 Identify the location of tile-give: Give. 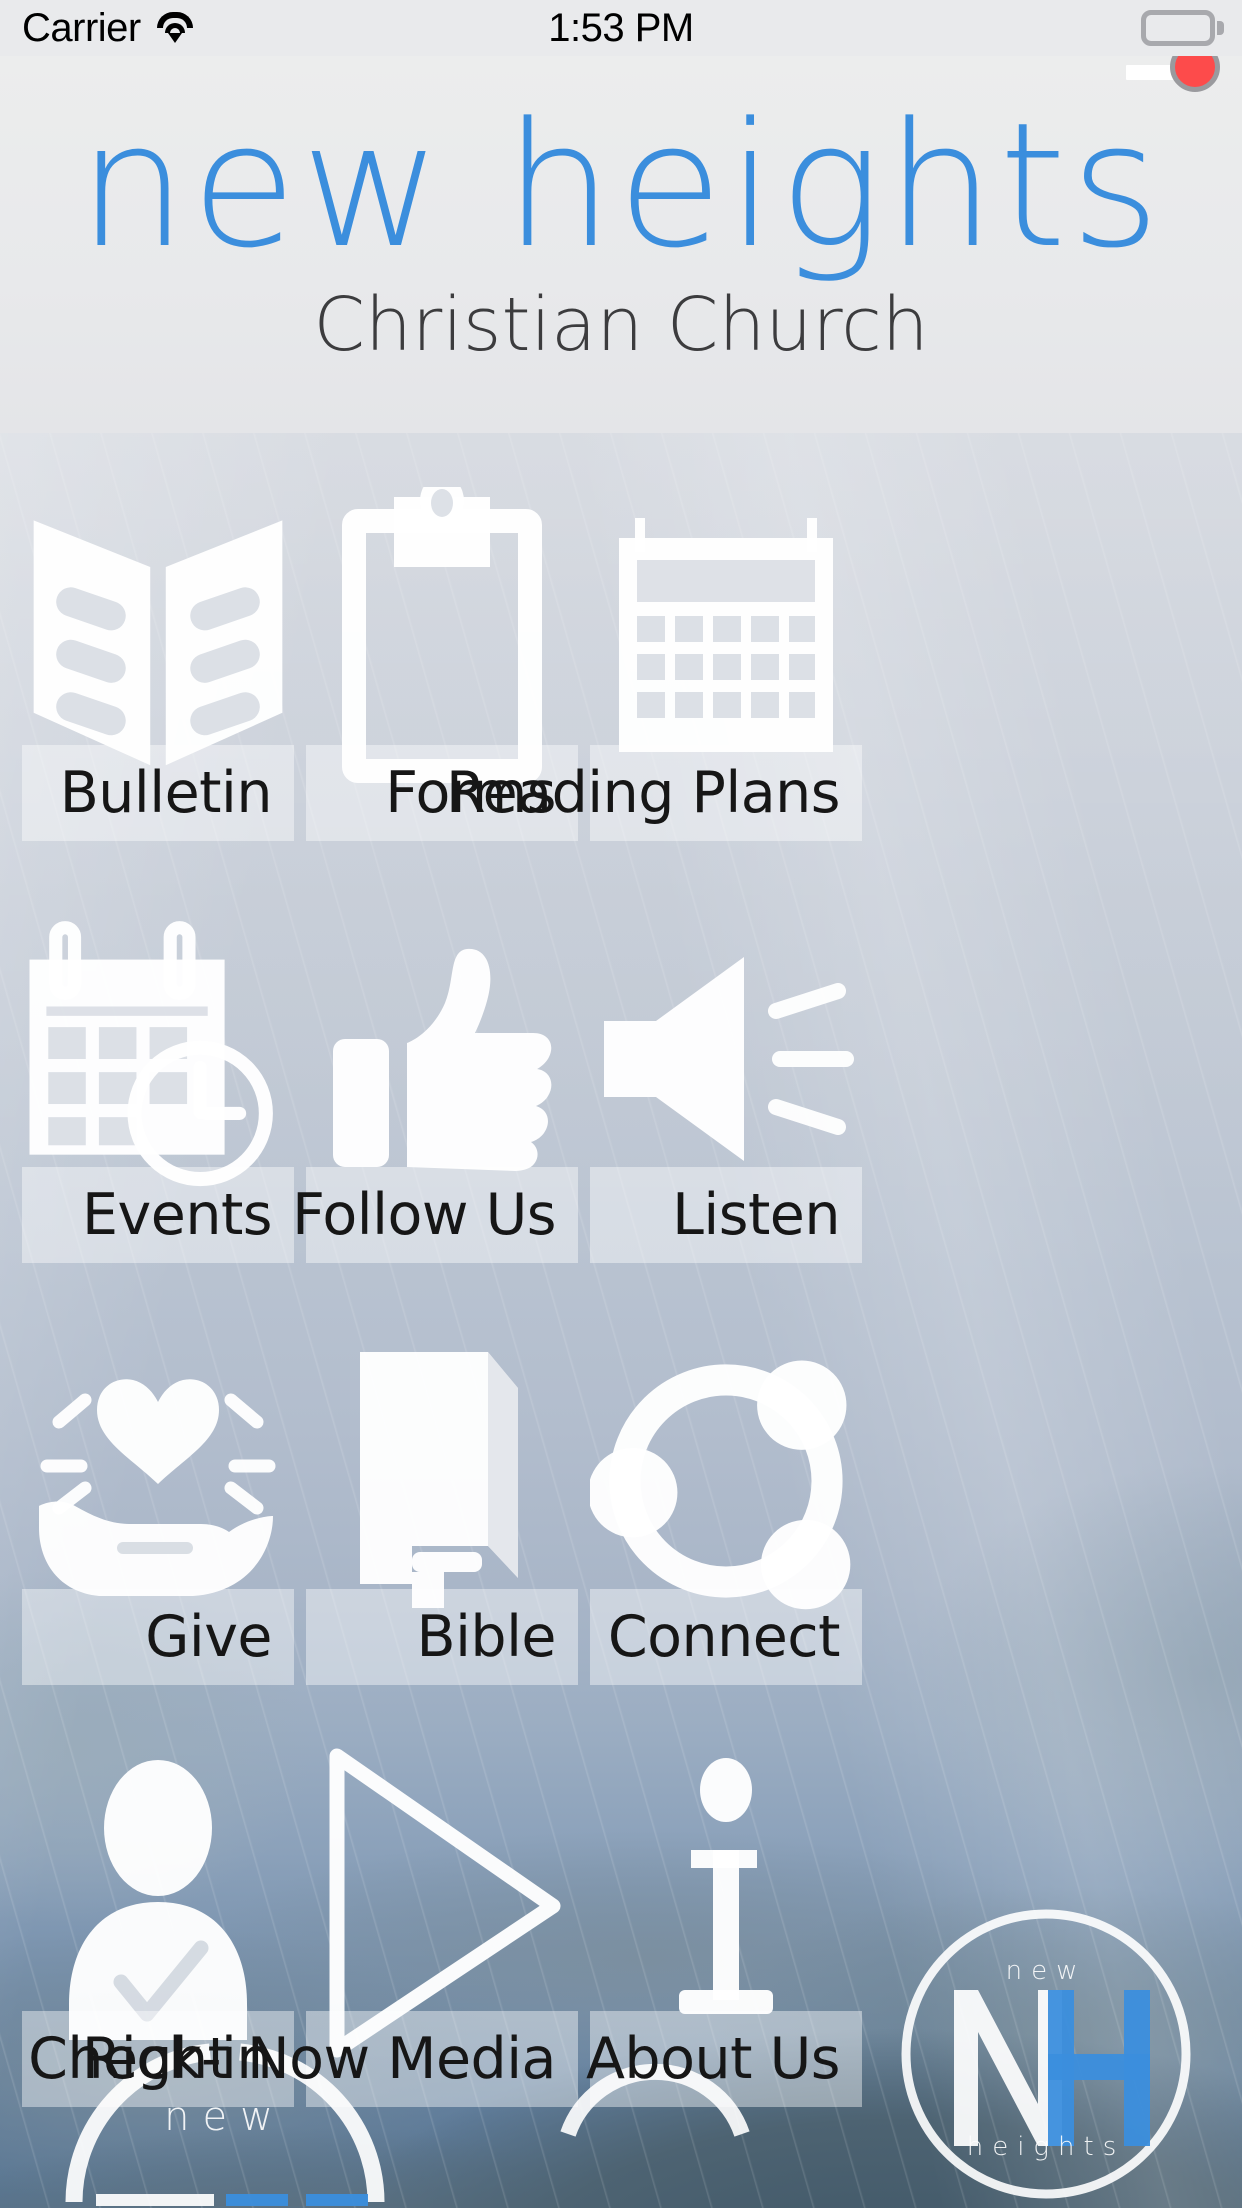
(158, 1481).